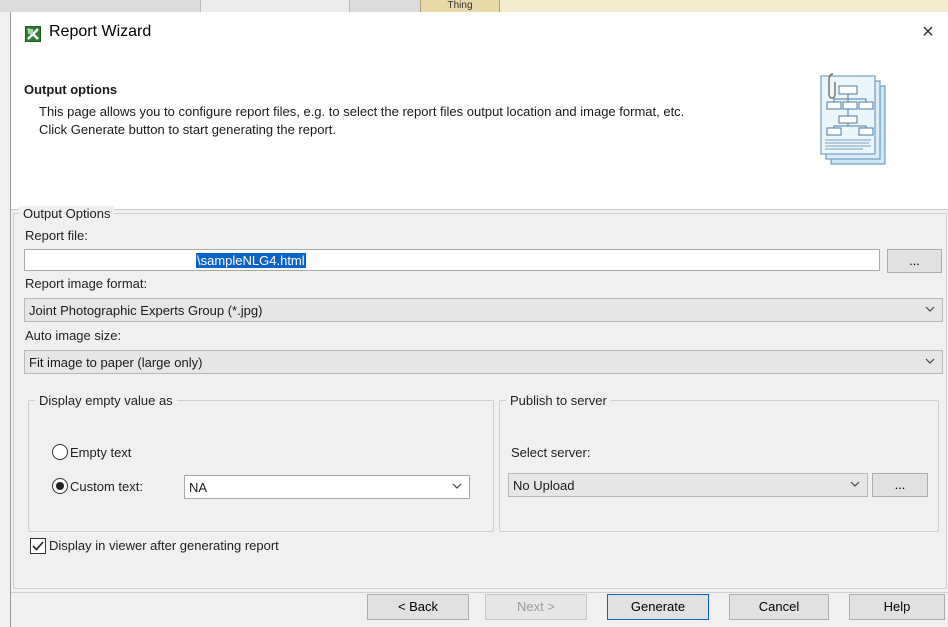 The image size is (948, 627). What do you see at coordinates (558, 400) in the screenshot?
I see `publish-to-server-group-label: Publish to server` at bounding box center [558, 400].